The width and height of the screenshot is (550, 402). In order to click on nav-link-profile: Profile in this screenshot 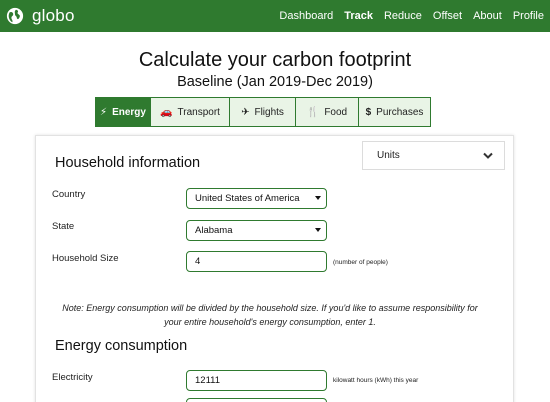, I will do `click(528, 16)`.